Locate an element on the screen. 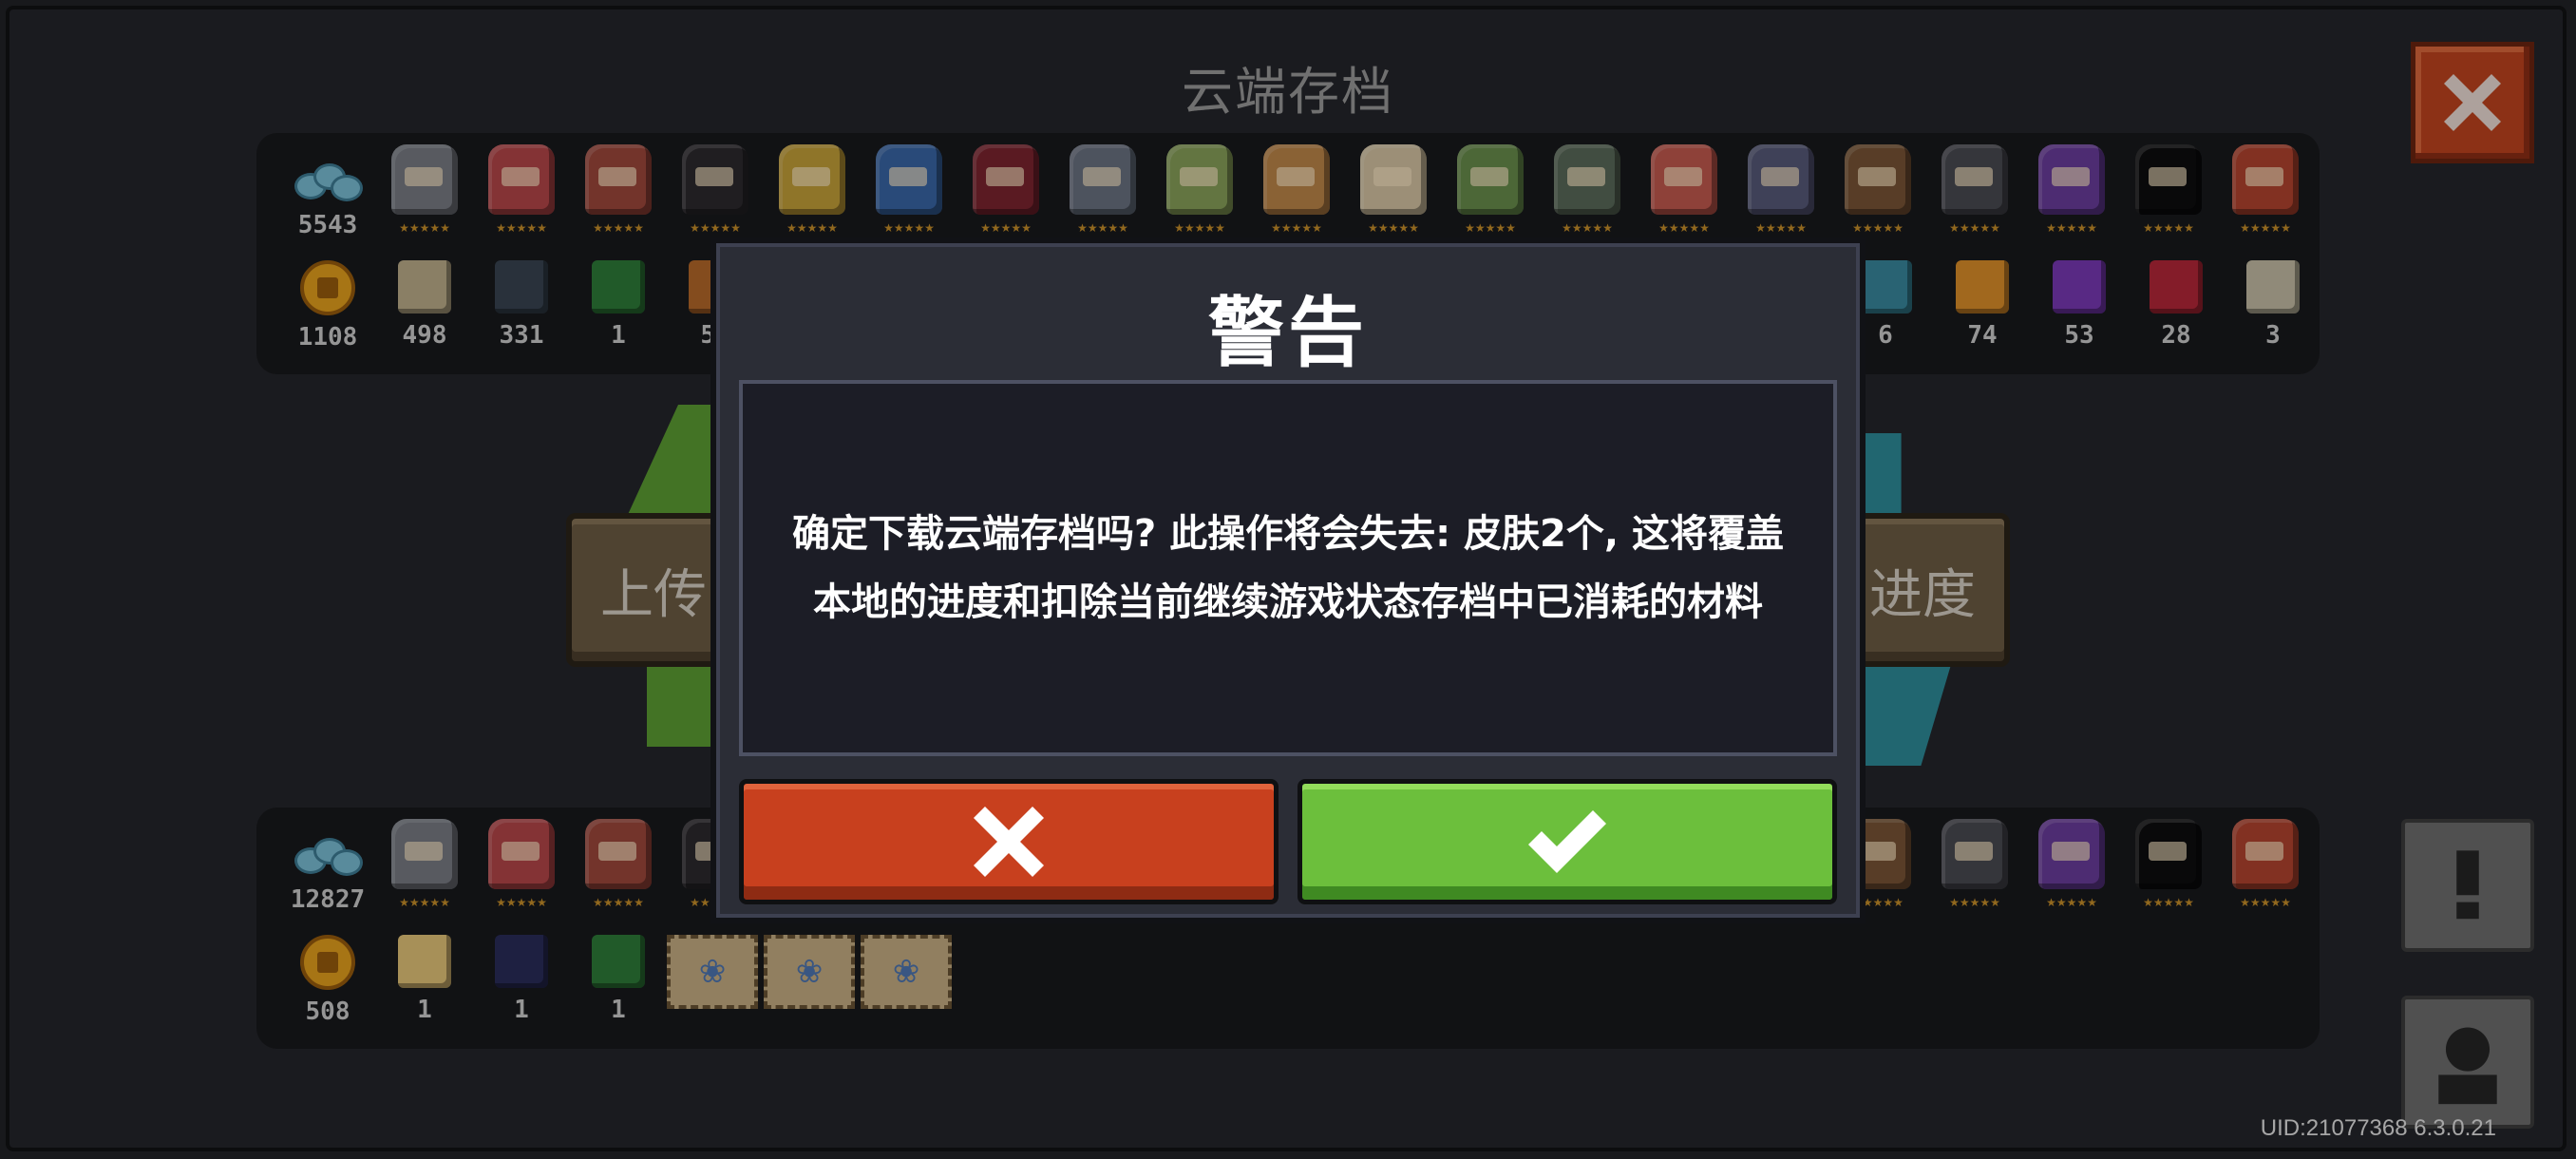  dialog-title: 警告 is located at coordinates (1288, 333).